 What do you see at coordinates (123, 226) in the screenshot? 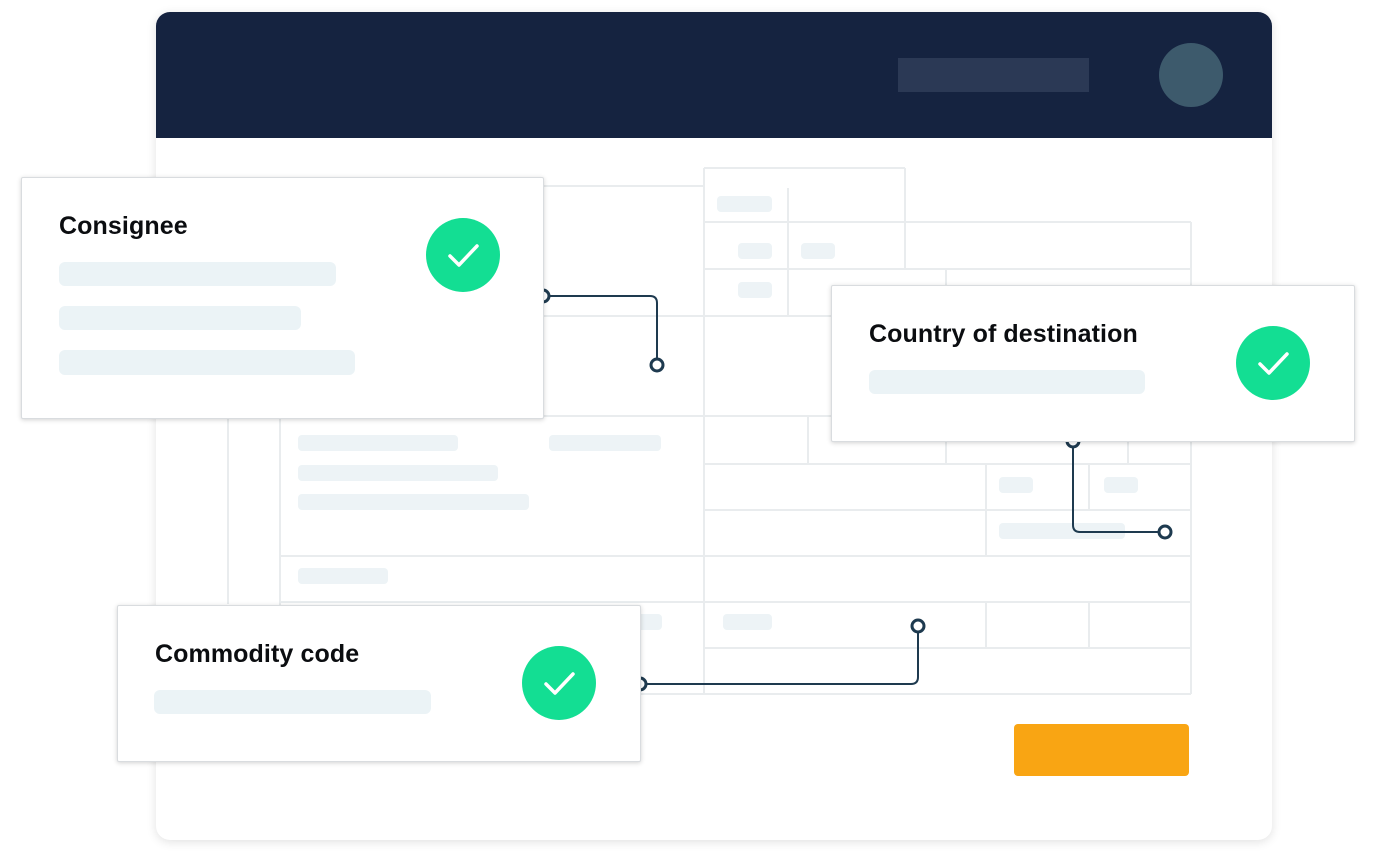
I see `consignee-title: Consignee` at bounding box center [123, 226].